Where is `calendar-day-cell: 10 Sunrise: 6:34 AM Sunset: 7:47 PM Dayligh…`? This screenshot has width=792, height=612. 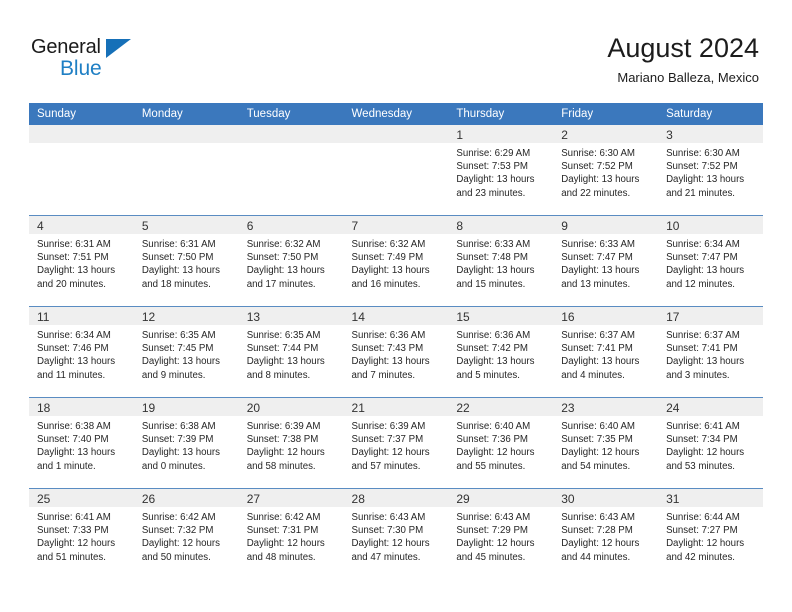
calendar-day-cell: 10 Sunrise: 6:34 AM Sunset: 7:47 PM Dayligh… is located at coordinates (710, 261).